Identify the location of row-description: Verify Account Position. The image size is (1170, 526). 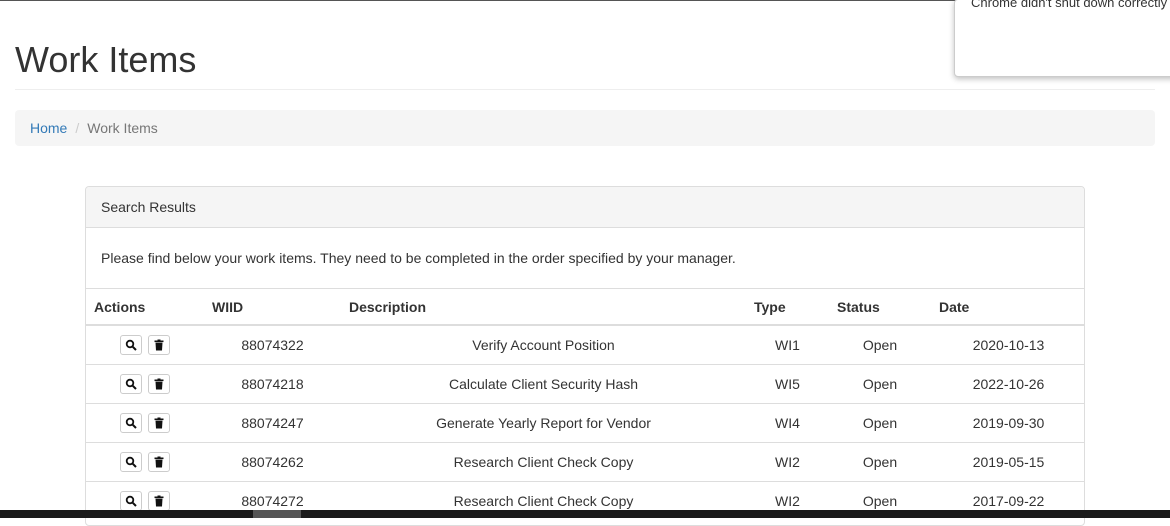
(543, 344).